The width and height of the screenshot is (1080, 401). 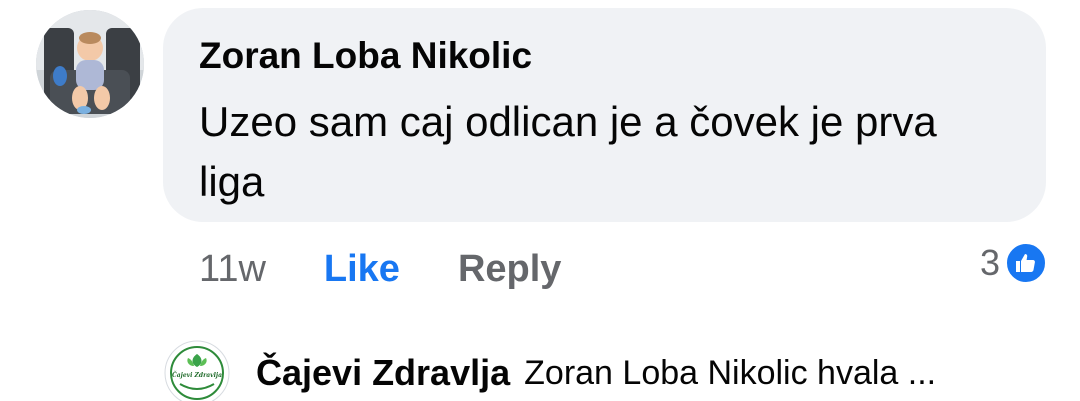 I want to click on cajevi-zdravlja-logo-icon: Čajevi Zdravlja, so click(x=197, y=370).